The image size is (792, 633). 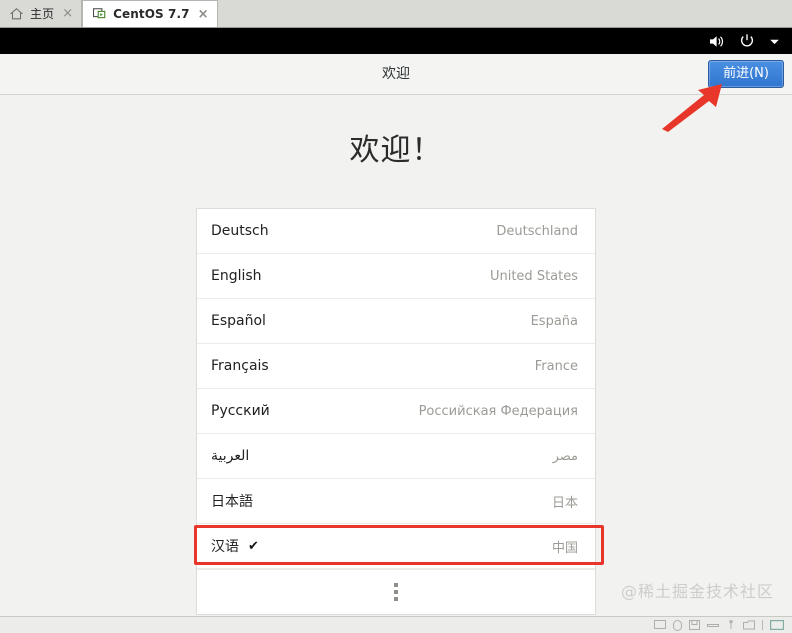 What do you see at coordinates (225, 547) in the screenshot?
I see `language-name-label: 汉语` at bounding box center [225, 547].